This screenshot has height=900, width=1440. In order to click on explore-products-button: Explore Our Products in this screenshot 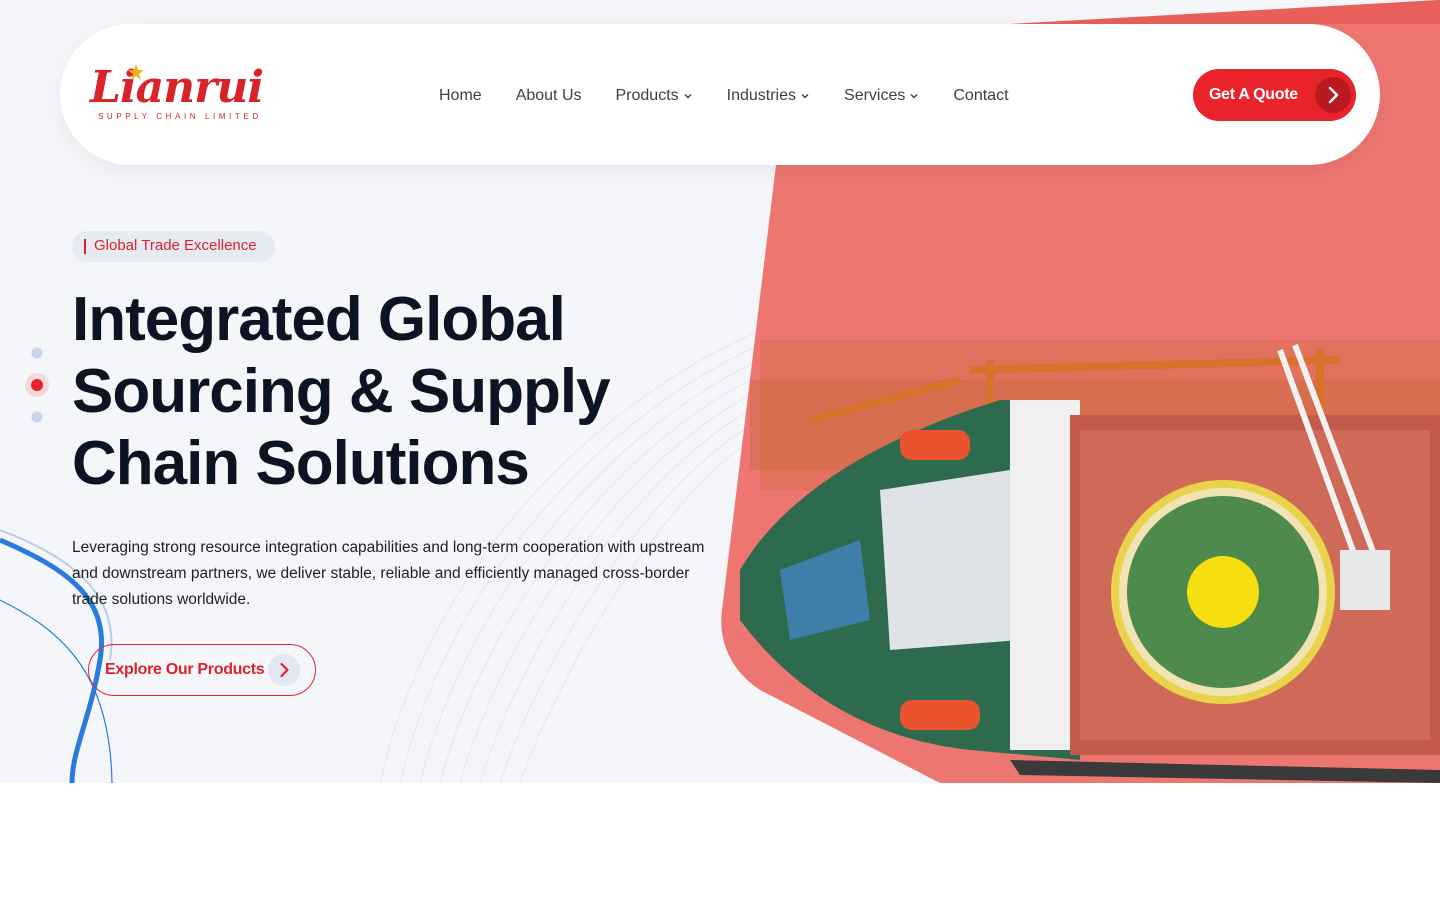, I will do `click(202, 670)`.